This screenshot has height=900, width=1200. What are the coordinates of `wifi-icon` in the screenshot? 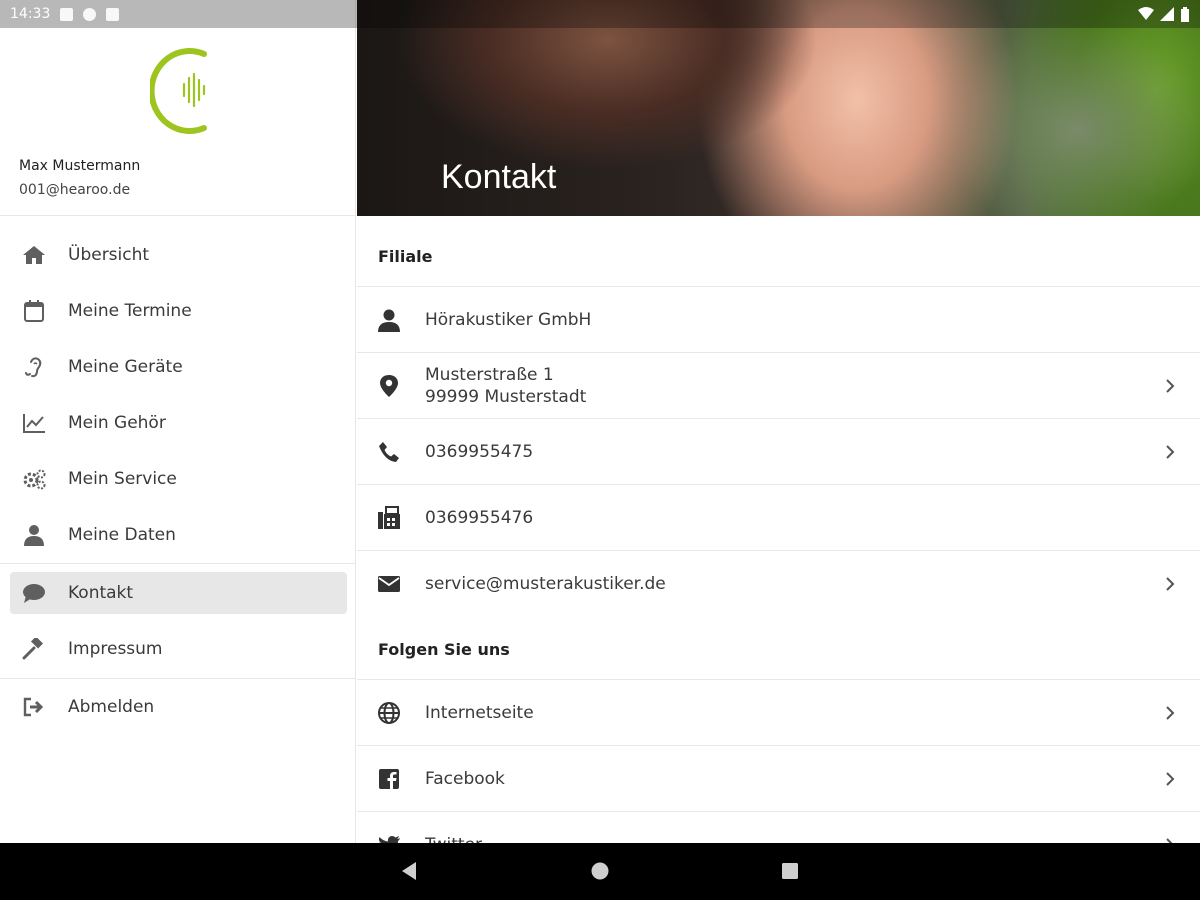 It's located at (1146, 13).